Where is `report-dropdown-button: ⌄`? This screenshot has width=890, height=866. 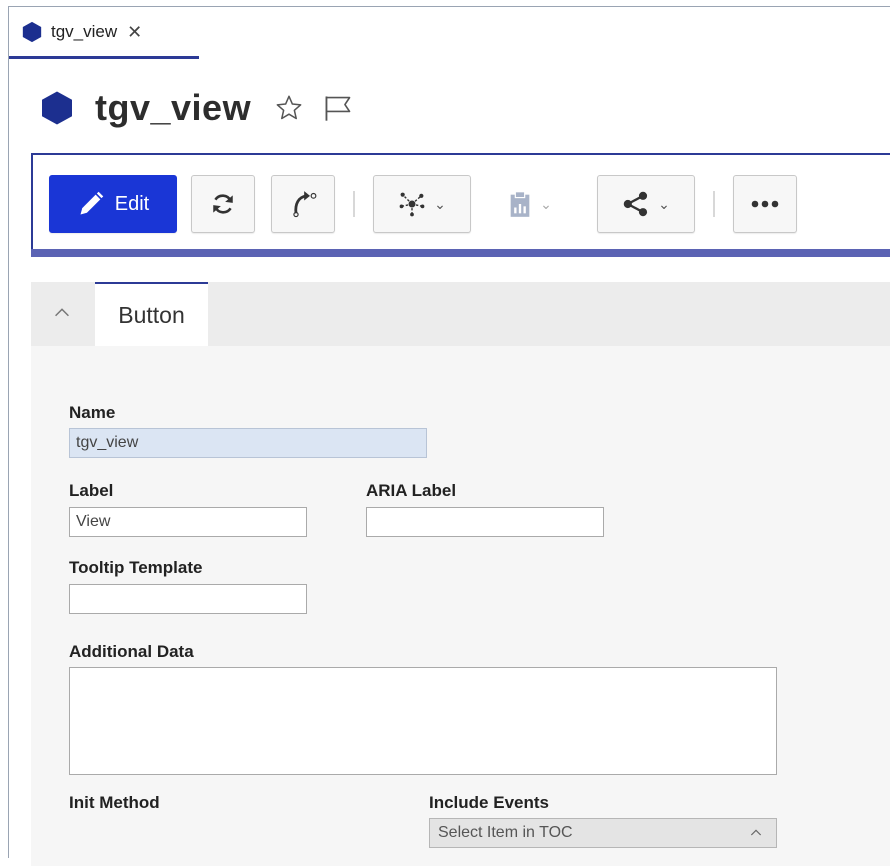
report-dropdown-button: ⌄ is located at coordinates (530, 204).